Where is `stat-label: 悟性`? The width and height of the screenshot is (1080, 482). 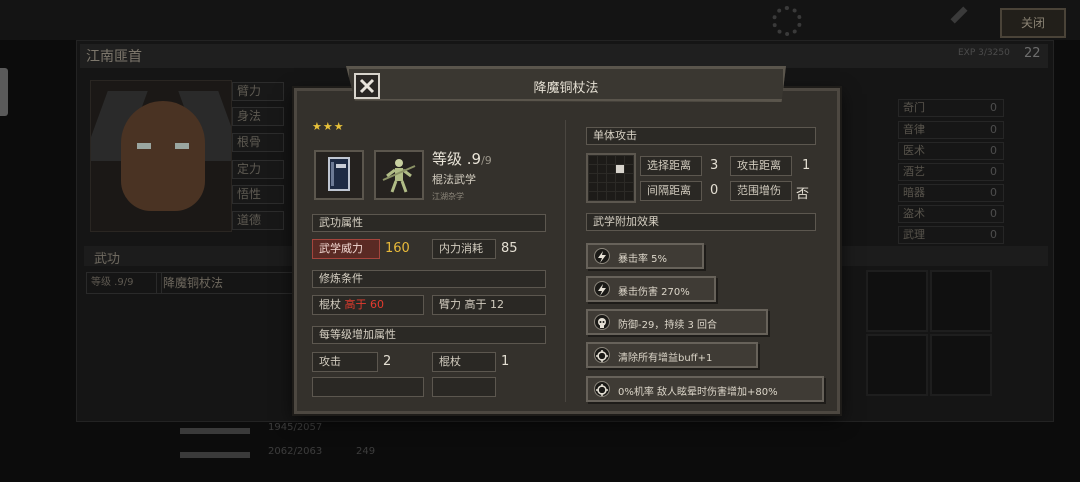 stat-label: 悟性 is located at coordinates (258, 194).